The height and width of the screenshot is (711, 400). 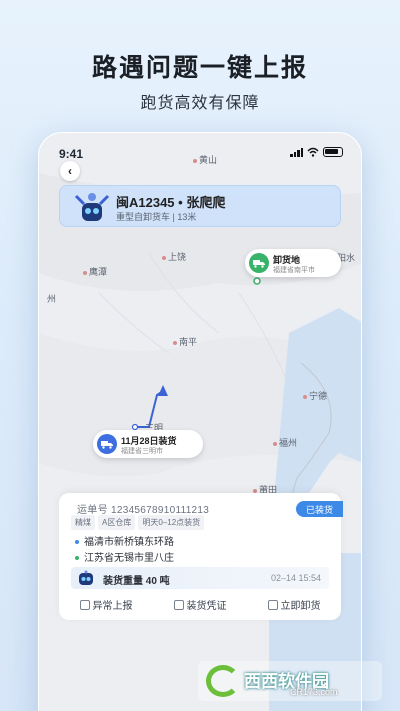 I want to click on status-bar: 9:41, so click(x=200, y=153).